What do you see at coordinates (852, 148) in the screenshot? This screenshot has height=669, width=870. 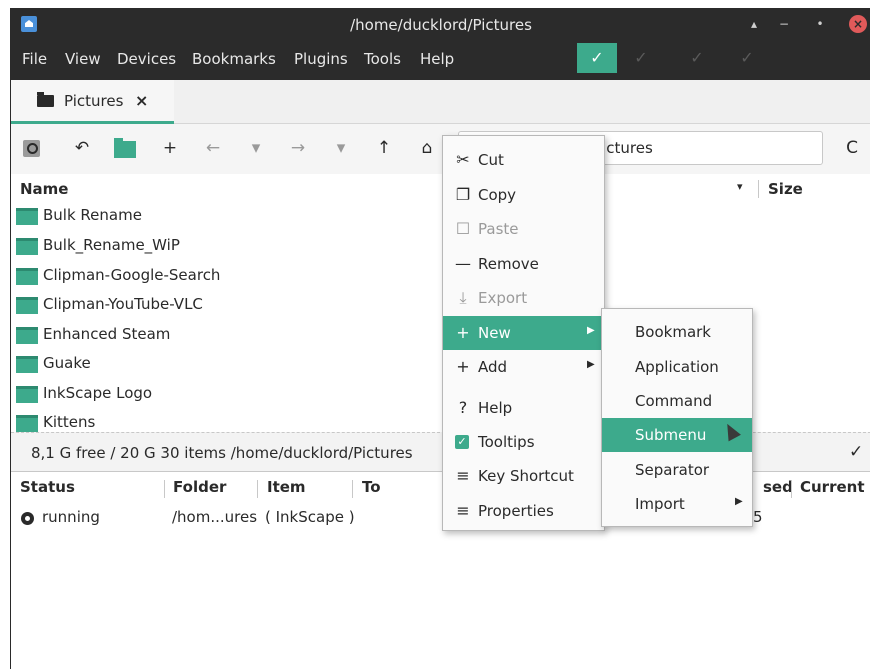 I see `refresh-icon: C` at bounding box center [852, 148].